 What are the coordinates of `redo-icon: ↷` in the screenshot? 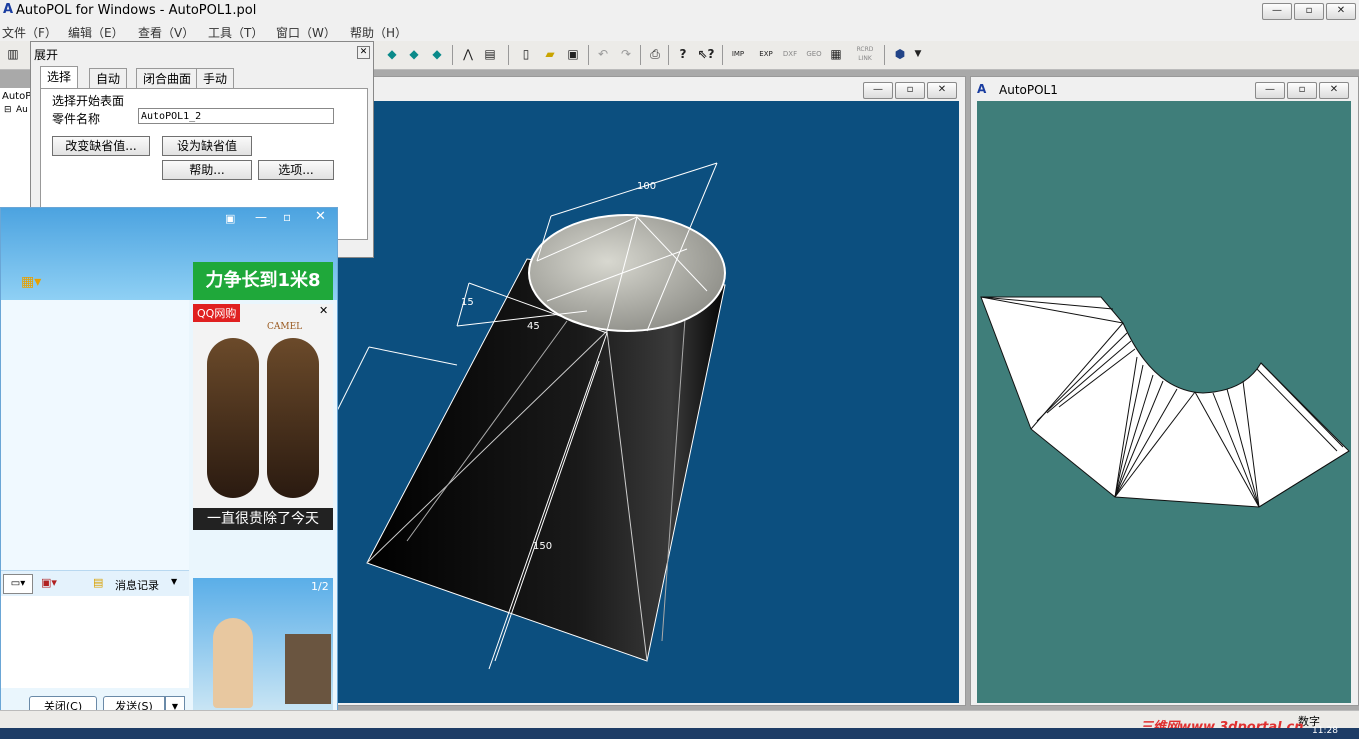 It's located at (626, 54).